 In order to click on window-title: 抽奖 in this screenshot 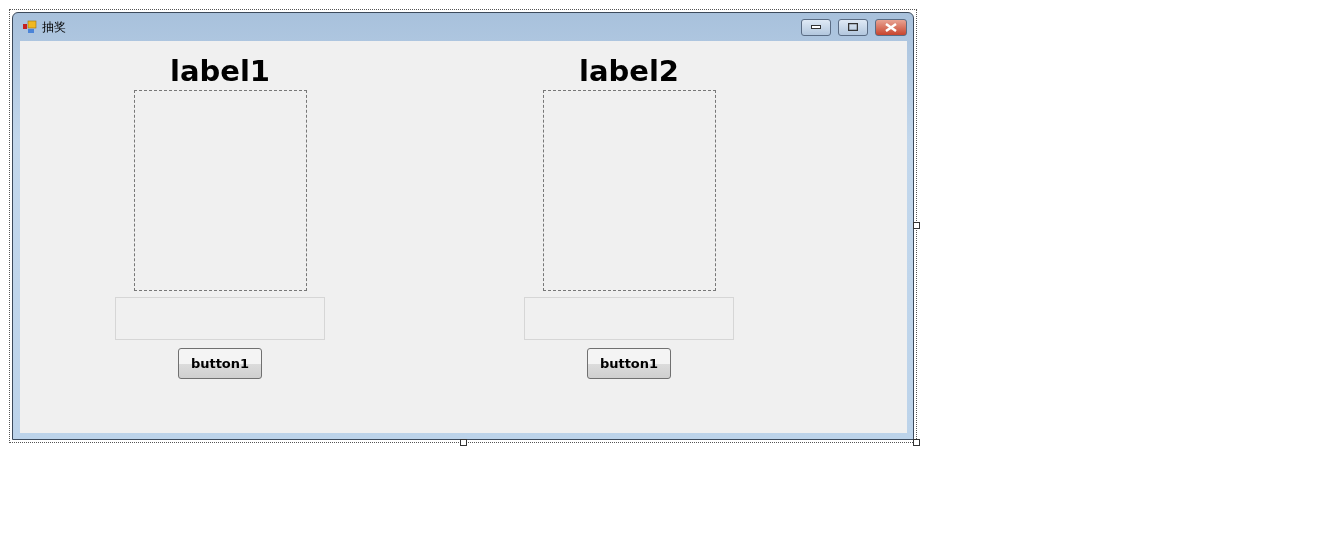, I will do `click(54, 27)`.